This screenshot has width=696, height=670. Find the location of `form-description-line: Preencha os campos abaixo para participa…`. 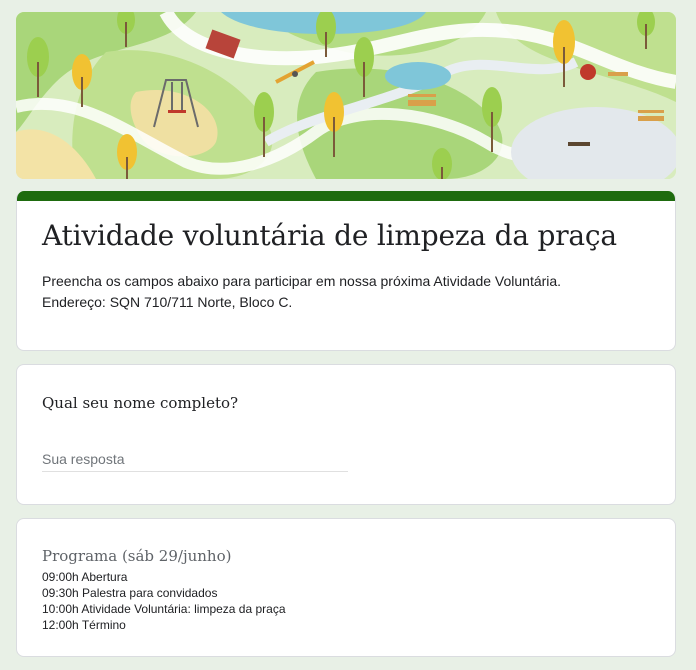

form-description-line: Preencha os campos abaixo para participa… is located at coordinates (302, 281).